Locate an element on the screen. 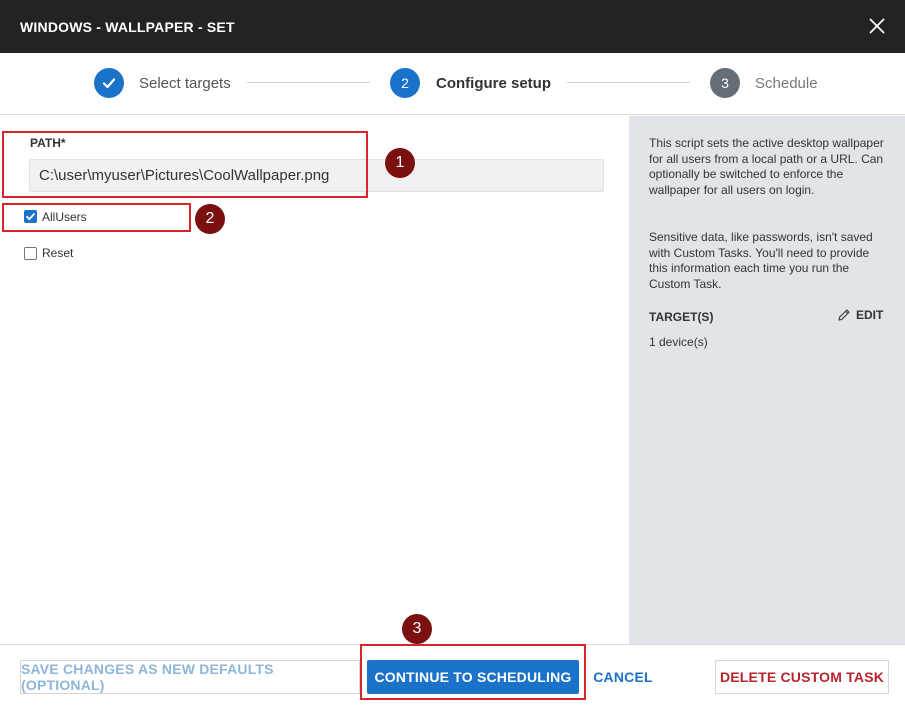  reset-checkbox is located at coordinates (30, 253).